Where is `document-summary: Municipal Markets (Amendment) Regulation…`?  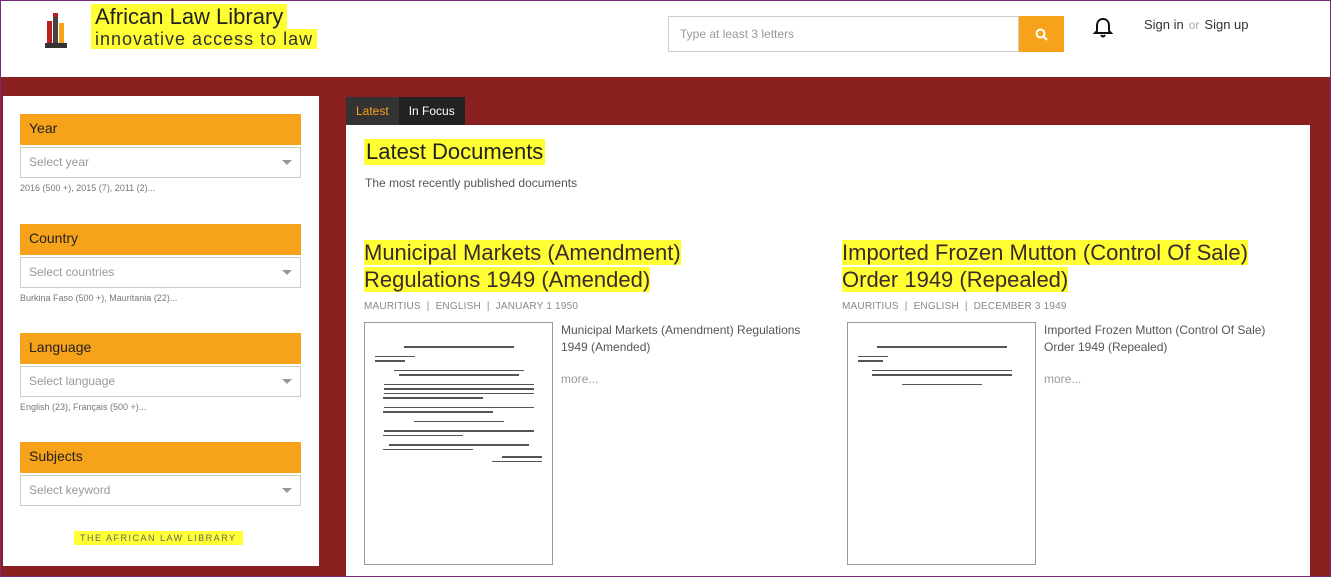
document-summary: Municipal Markets (Amendment) Regulation… is located at coordinates (681, 338).